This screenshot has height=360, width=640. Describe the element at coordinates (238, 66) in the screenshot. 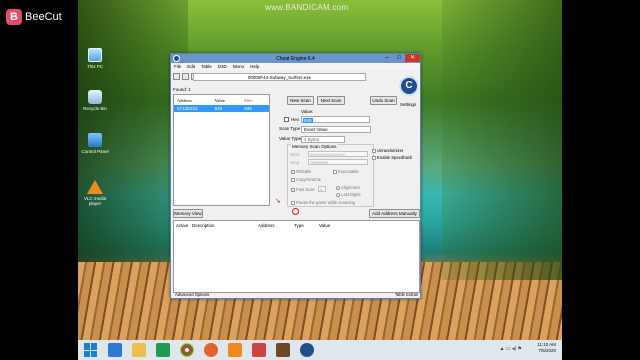

I see `menu-mono: Mono` at that location.